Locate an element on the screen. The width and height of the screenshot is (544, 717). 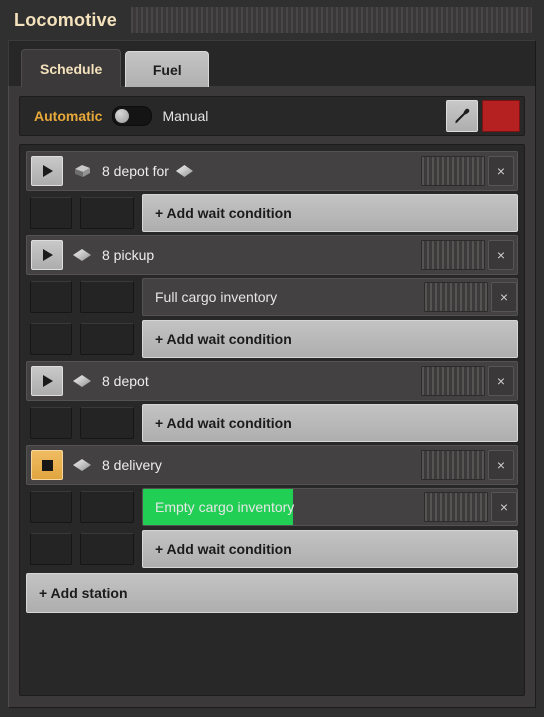
station-name: 8 depot is located at coordinates (125, 381).